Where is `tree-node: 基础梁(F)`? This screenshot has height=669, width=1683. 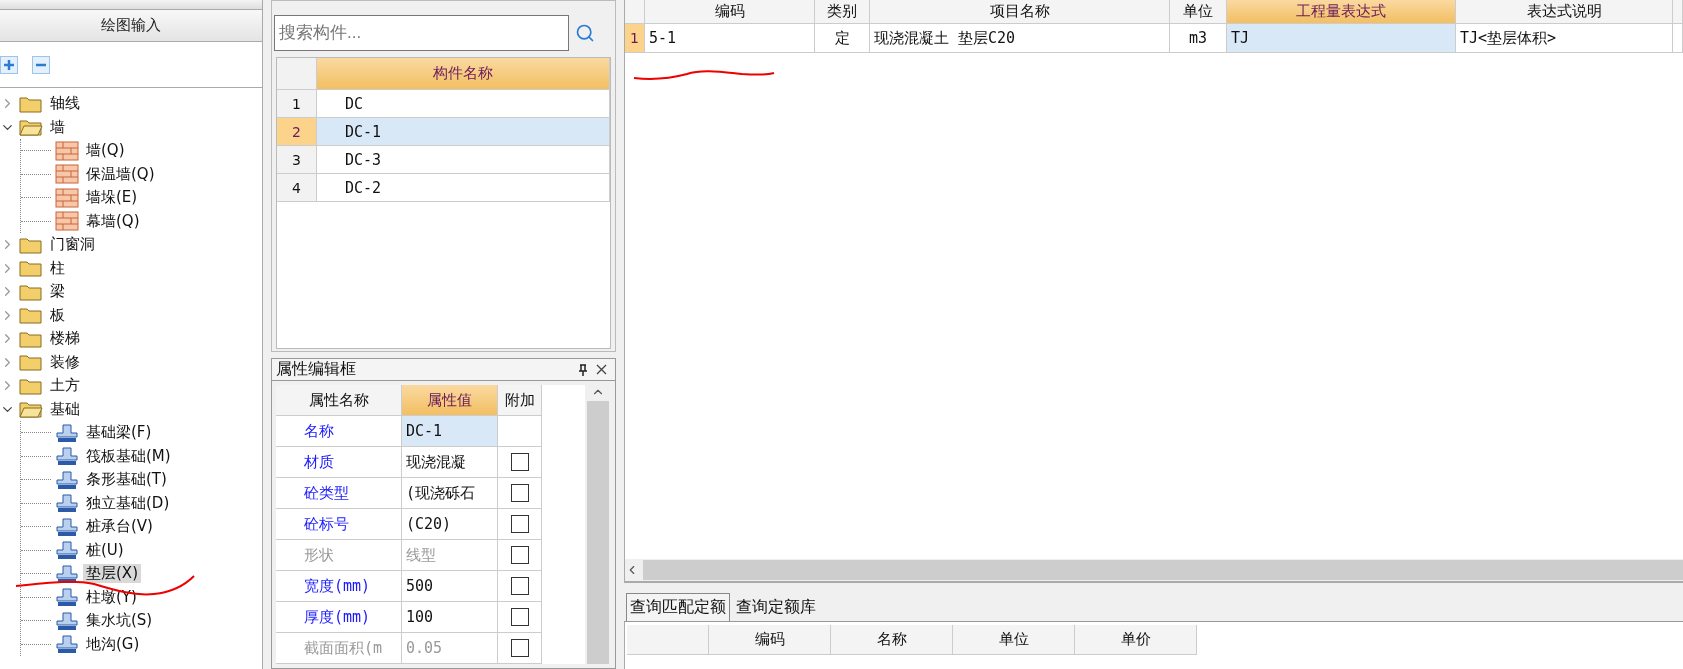 tree-node: 基础梁(F) is located at coordinates (119, 433).